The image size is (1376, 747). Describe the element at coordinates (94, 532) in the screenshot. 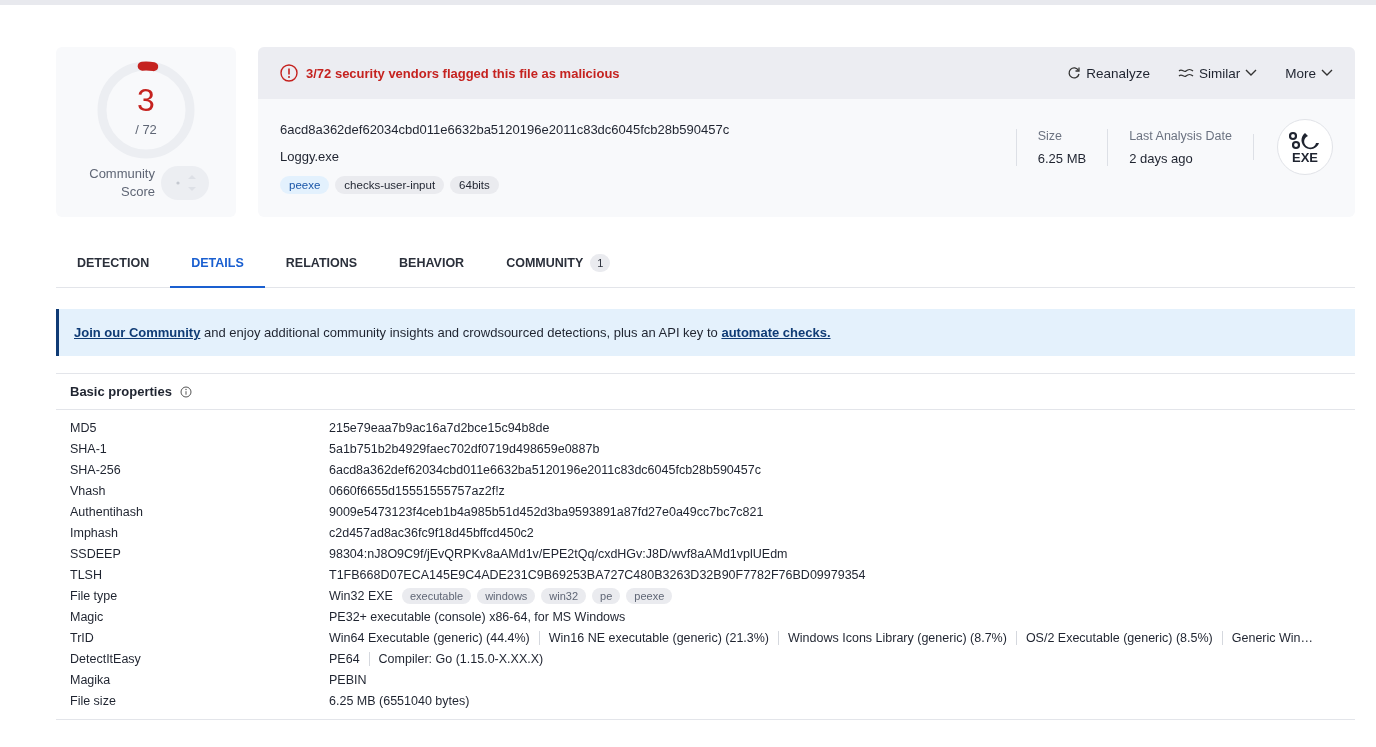

I see `property-label: Imphash` at that location.